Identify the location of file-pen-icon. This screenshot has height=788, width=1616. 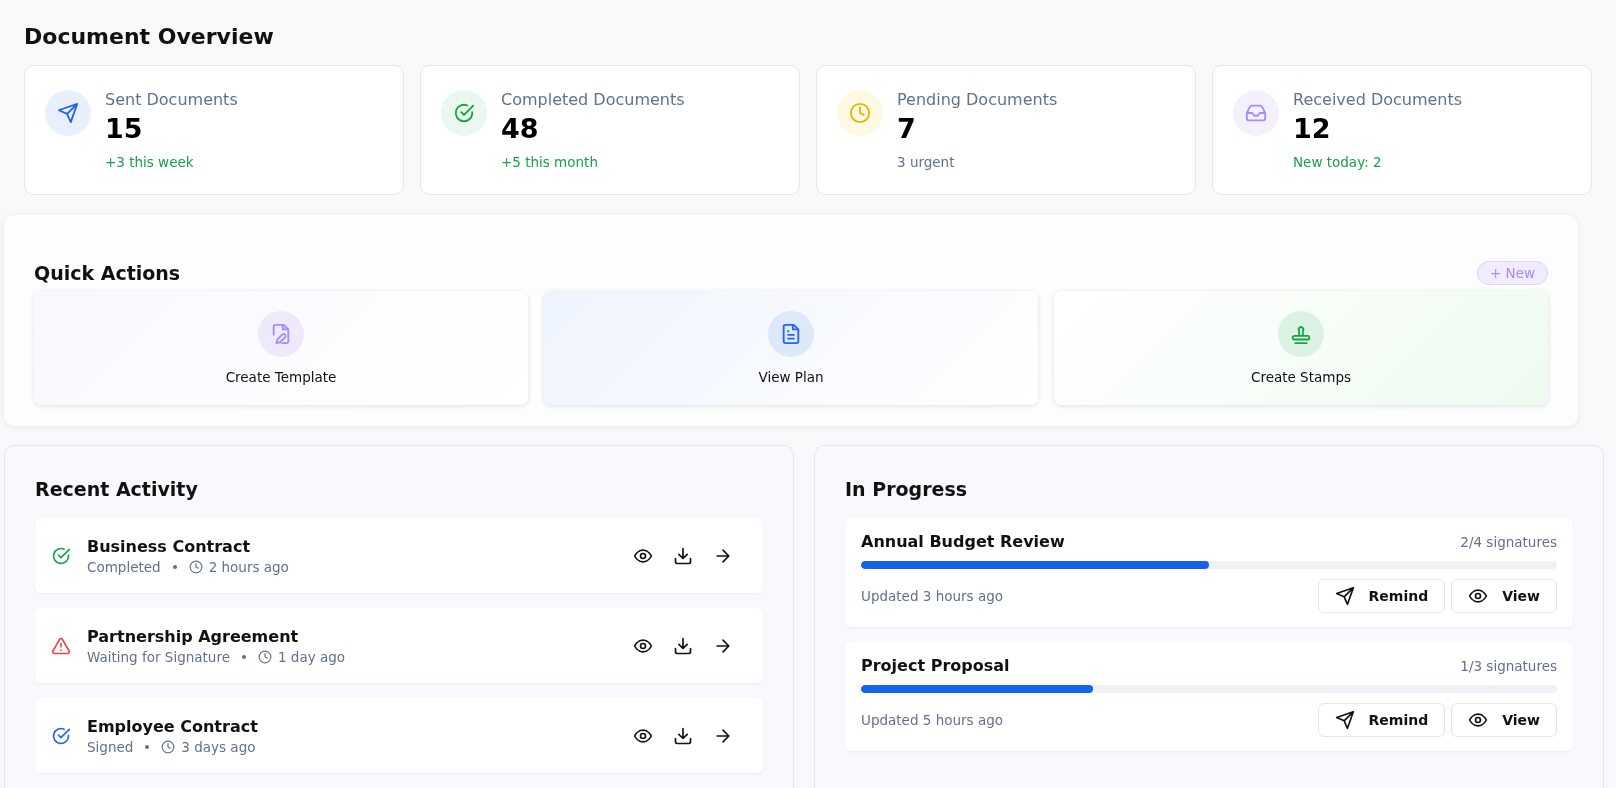
(281, 334).